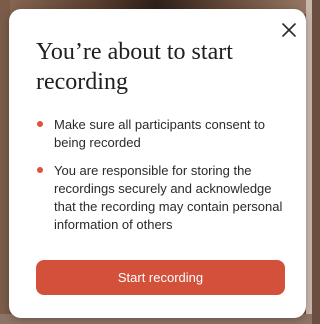 The height and width of the screenshot is (324, 320). What do you see at coordinates (309, 162) in the screenshot?
I see `background-edge-right` at bounding box center [309, 162].